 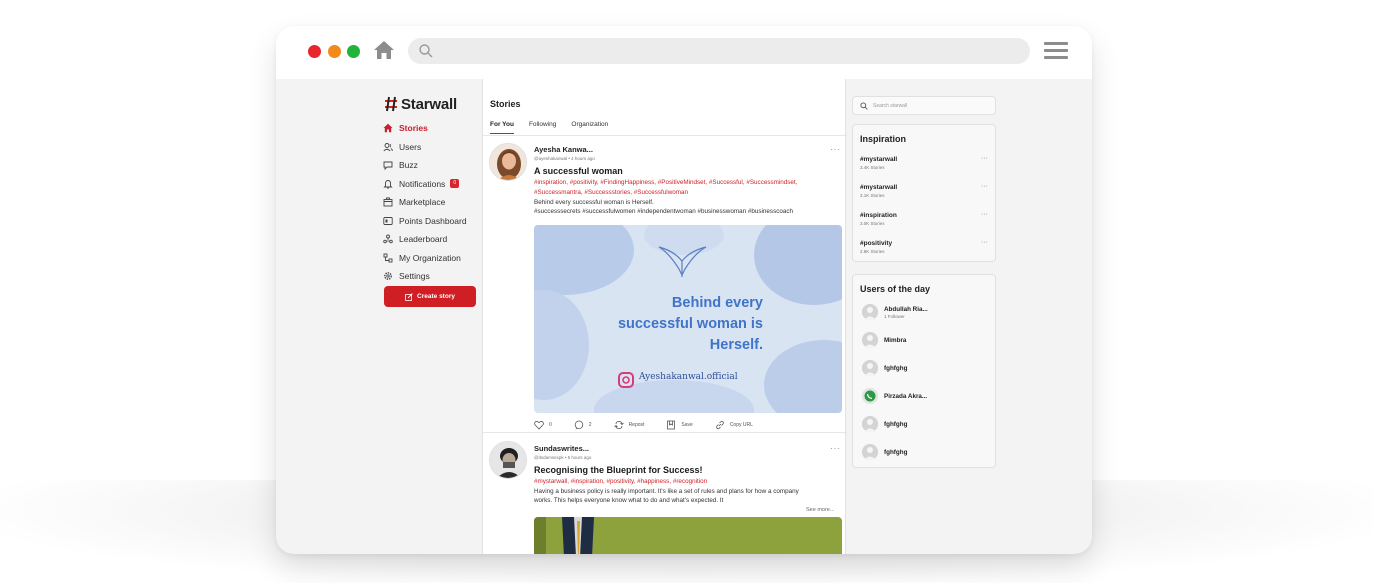 What do you see at coordinates (384, 50) in the screenshot?
I see `home-icon` at bounding box center [384, 50].